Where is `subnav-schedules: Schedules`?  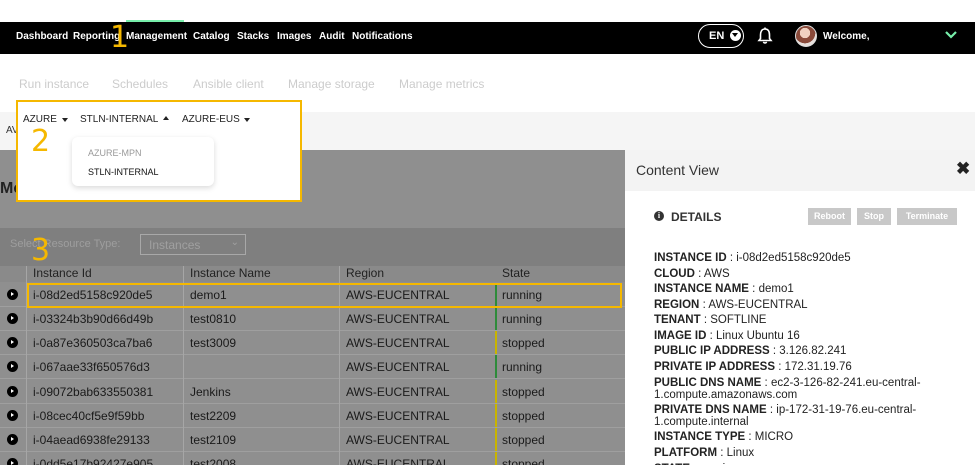 subnav-schedules: Schedules is located at coordinates (140, 84).